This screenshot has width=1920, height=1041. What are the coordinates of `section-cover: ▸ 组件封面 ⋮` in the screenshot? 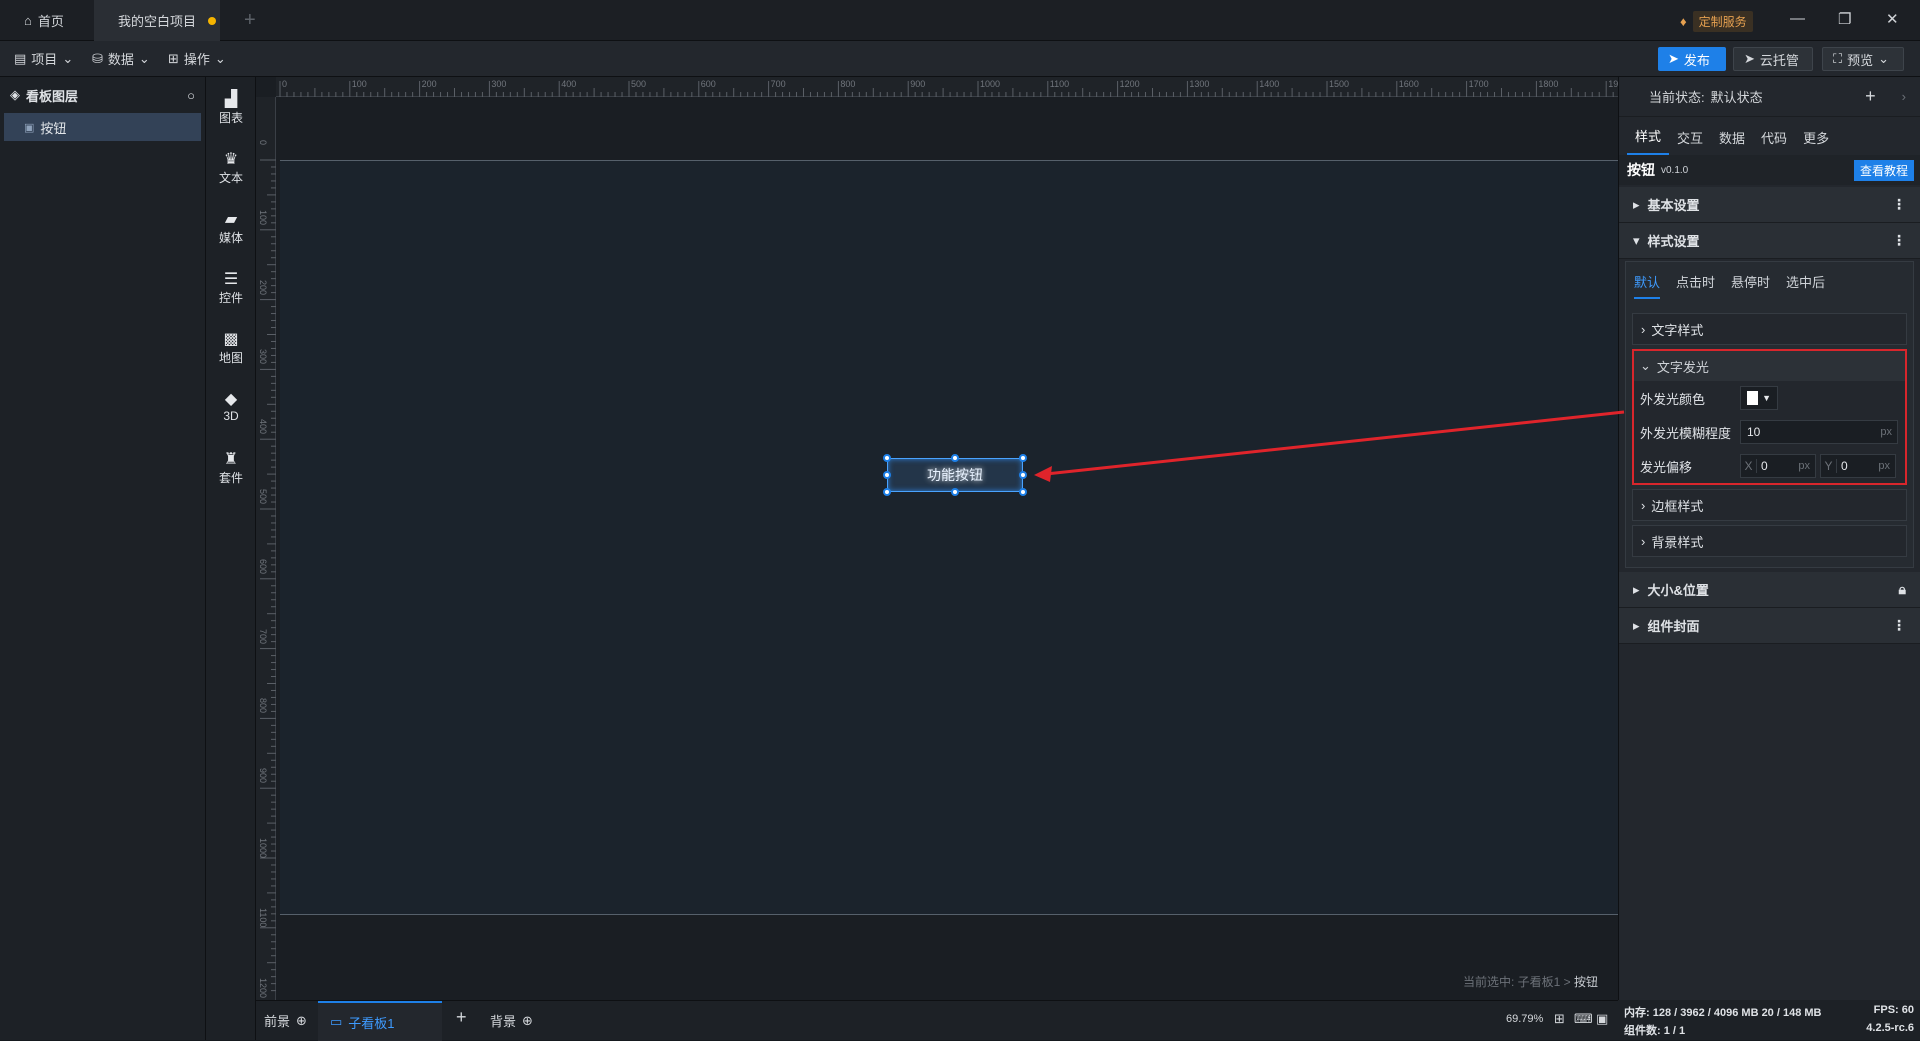 It's located at (1769, 626).